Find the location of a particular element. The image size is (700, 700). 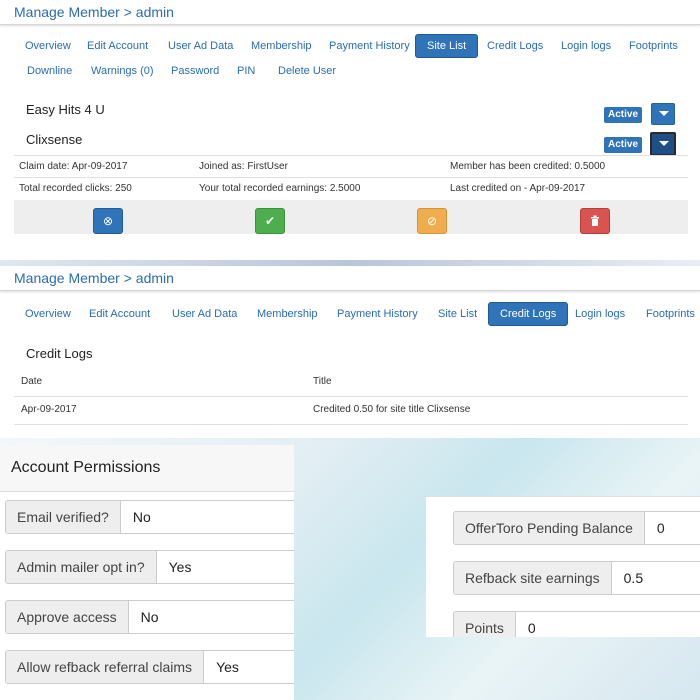

tab-password: Password is located at coordinates (195, 71).